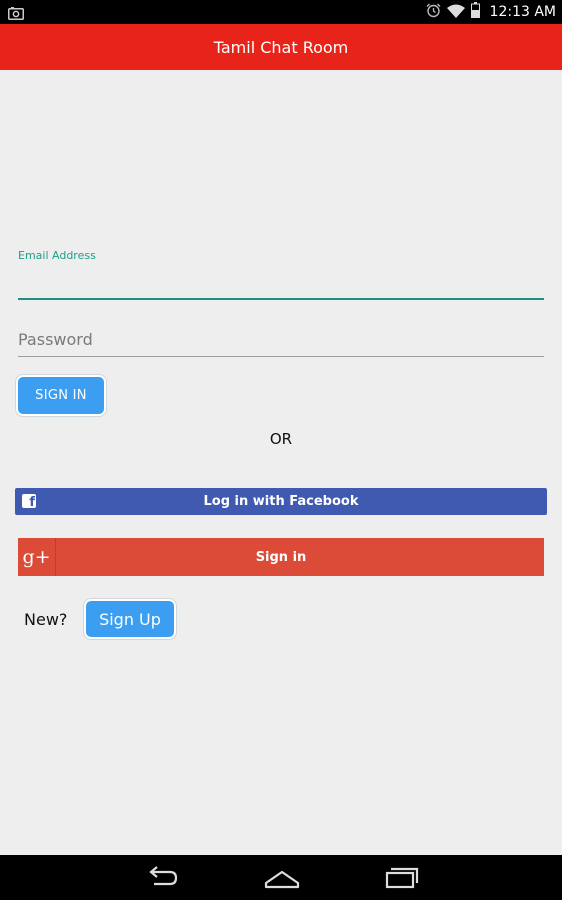  What do you see at coordinates (162, 877) in the screenshot?
I see `back-icon` at bounding box center [162, 877].